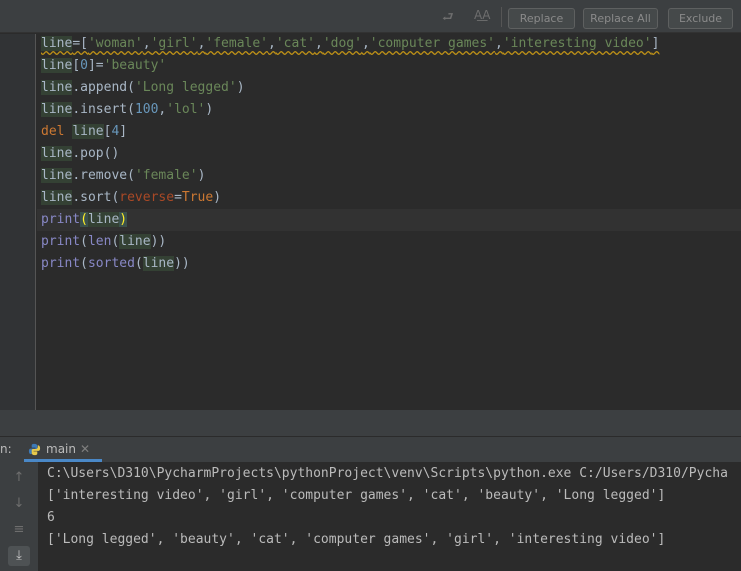 This screenshot has height=571, width=741. What do you see at coordinates (370, 16) in the screenshot?
I see `replace-toolbar: ⮐ A͟A Replace Replace All Exclude` at bounding box center [370, 16].